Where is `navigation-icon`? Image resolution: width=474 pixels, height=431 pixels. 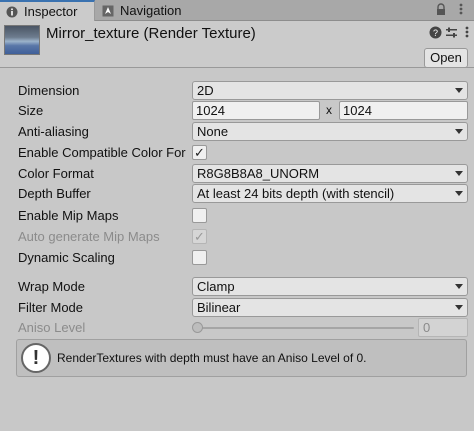 navigation-icon is located at coordinates (108, 10).